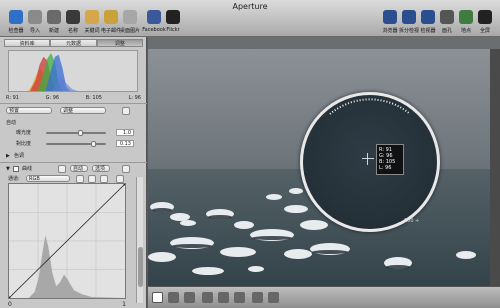  I want to click on checkbox, so click(16, 169).